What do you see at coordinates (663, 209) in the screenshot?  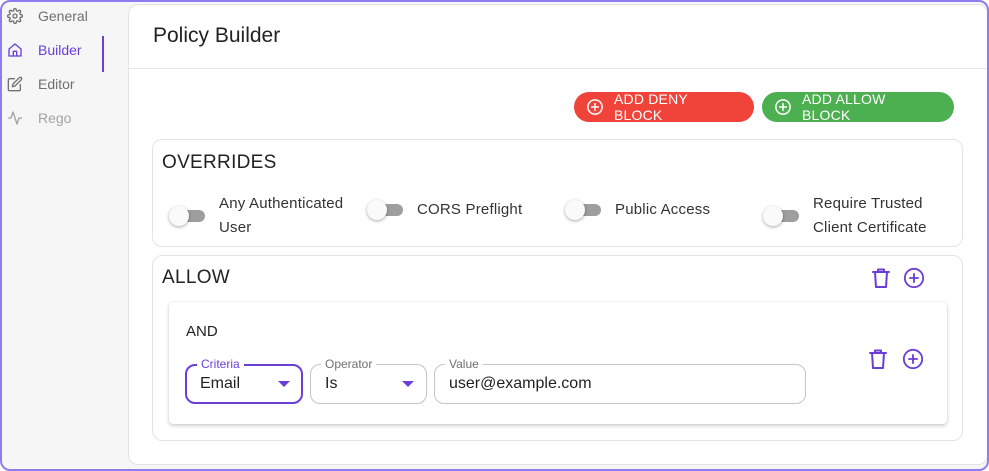 I see `toggle-label: Public Access` at bounding box center [663, 209].